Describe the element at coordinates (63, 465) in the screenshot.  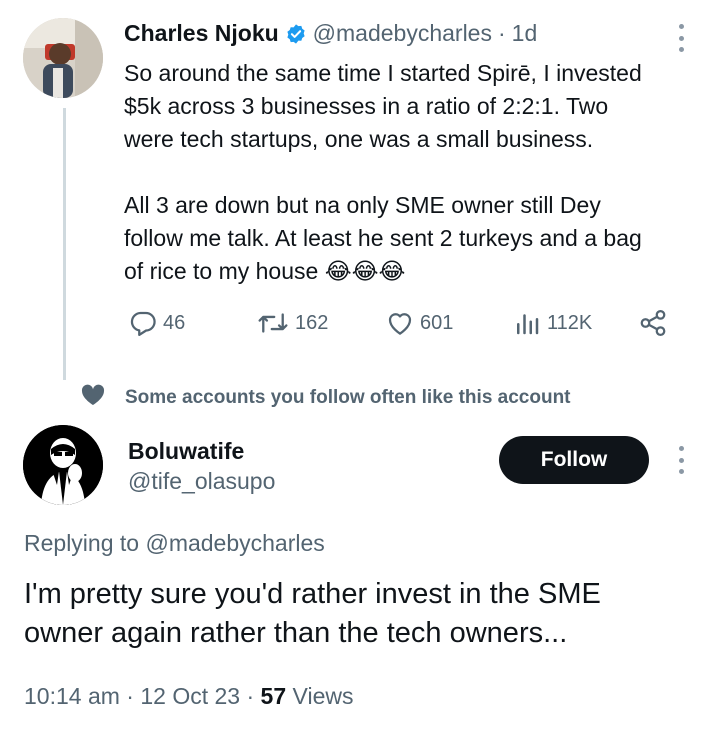
I see `boluwatife-avatar` at that location.